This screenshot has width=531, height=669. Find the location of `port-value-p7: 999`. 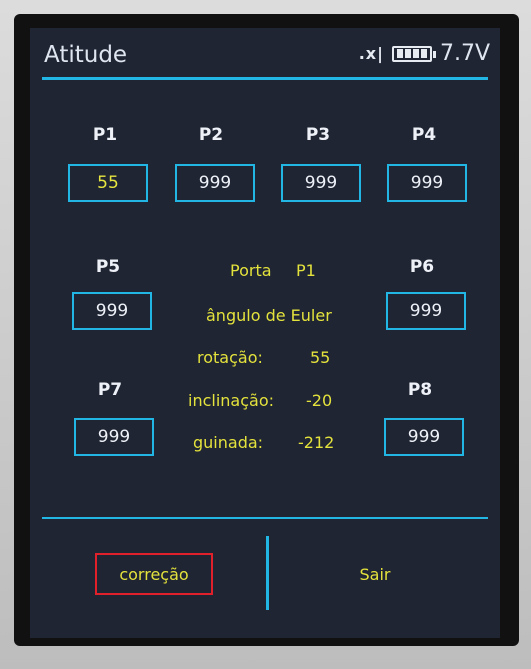

port-value-p7: 999 is located at coordinates (114, 437).